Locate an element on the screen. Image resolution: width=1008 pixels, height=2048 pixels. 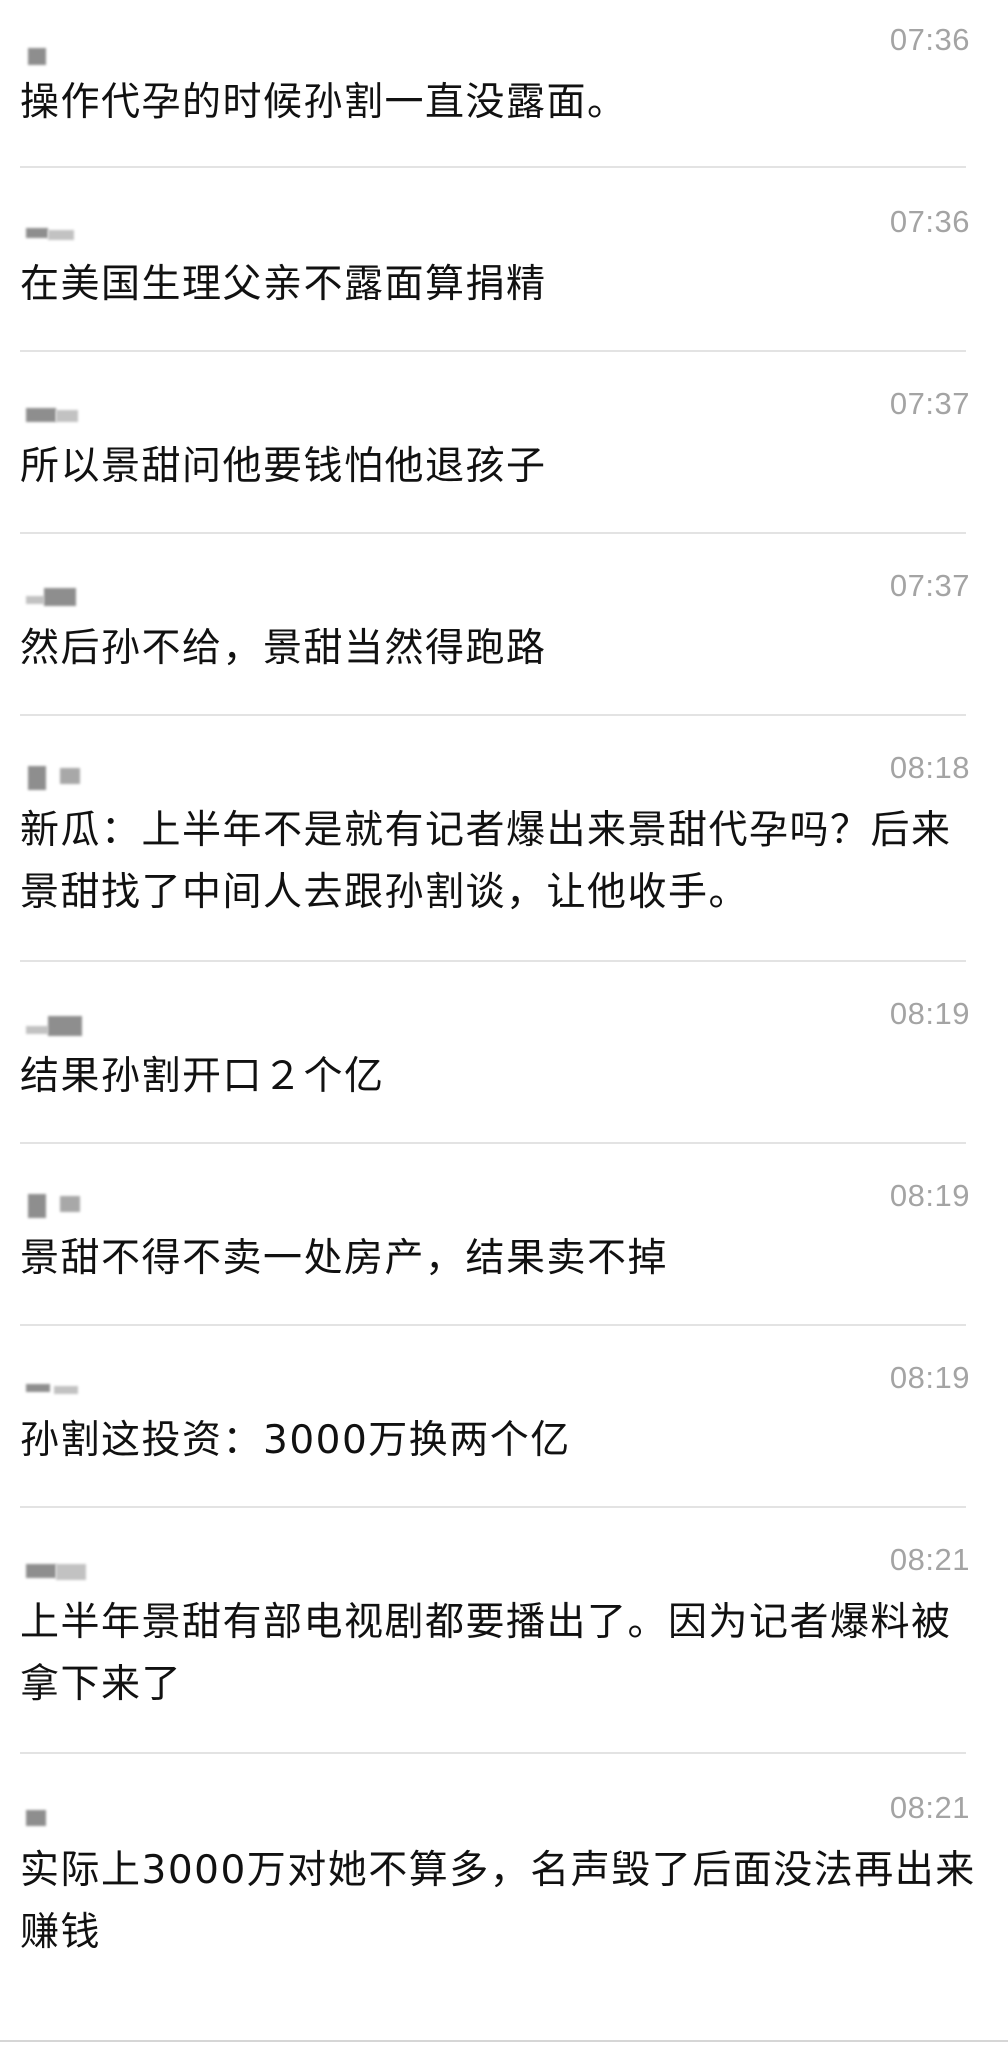
message-text: 所以景甜问他要钱怕他退孩子 is located at coordinates (283, 466).